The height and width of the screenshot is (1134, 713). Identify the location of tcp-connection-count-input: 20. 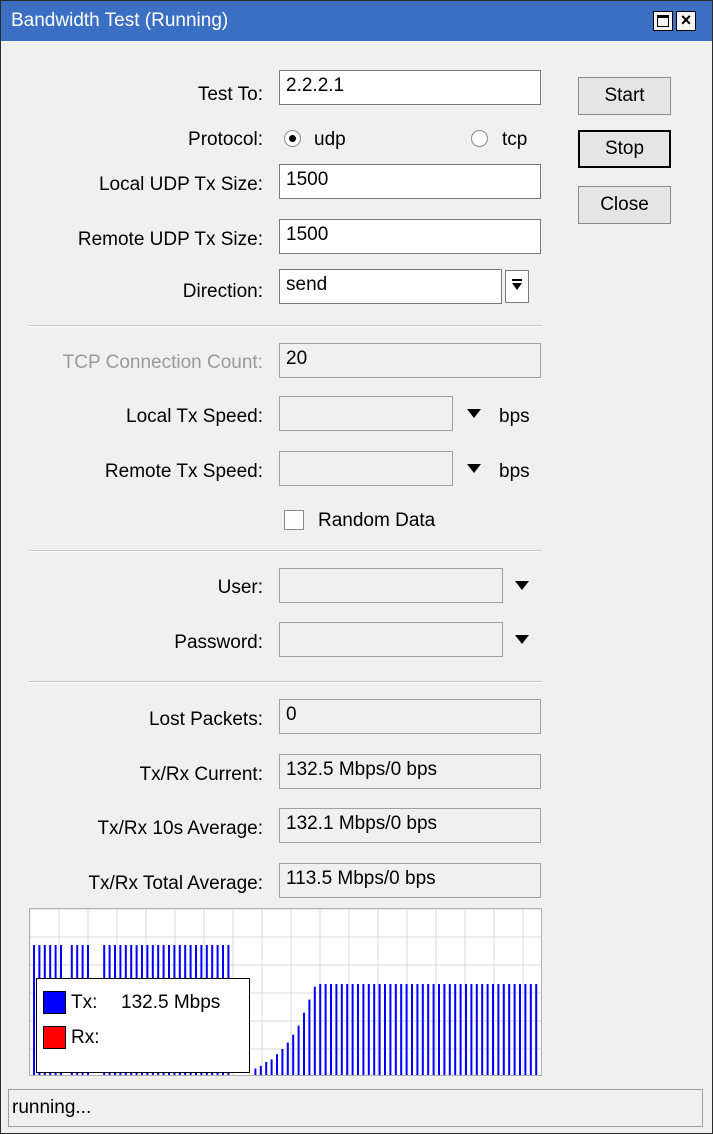
(410, 360).